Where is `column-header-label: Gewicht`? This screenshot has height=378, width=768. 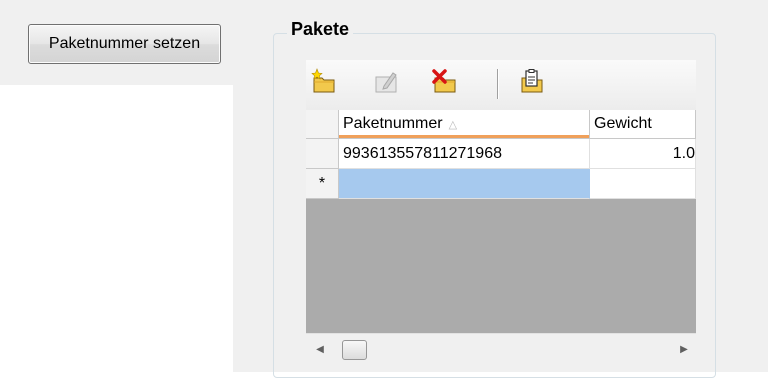 column-header-label: Gewicht is located at coordinates (623, 123).